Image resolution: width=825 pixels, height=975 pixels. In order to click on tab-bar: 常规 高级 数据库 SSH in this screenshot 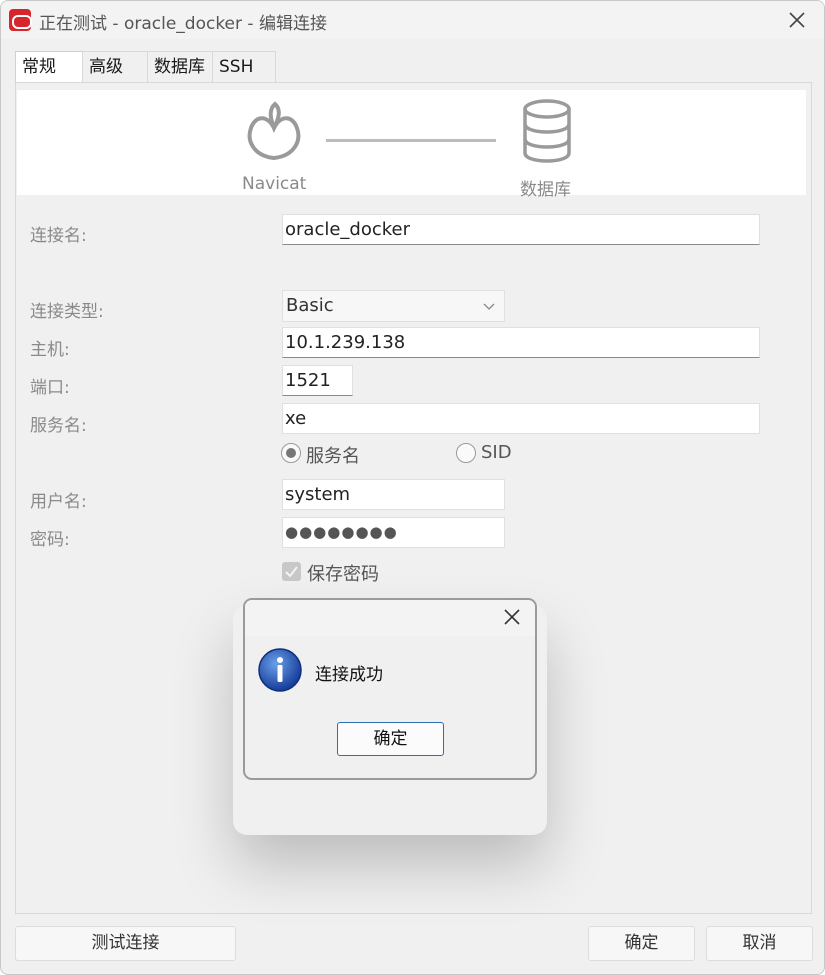, I will do `click(145, 67)`.